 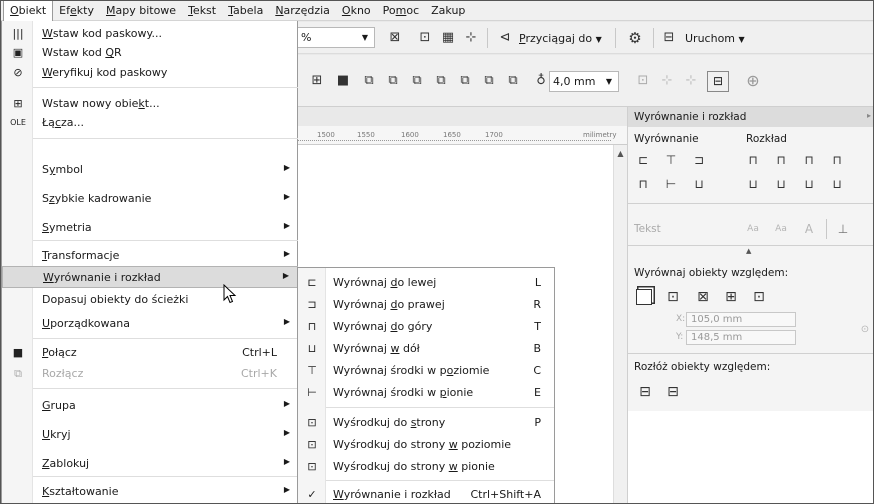 What do you see at coordinates (718, 81) in the screenshot?
I see `frame-icon: ⊟` at bounding box center [718, 81].